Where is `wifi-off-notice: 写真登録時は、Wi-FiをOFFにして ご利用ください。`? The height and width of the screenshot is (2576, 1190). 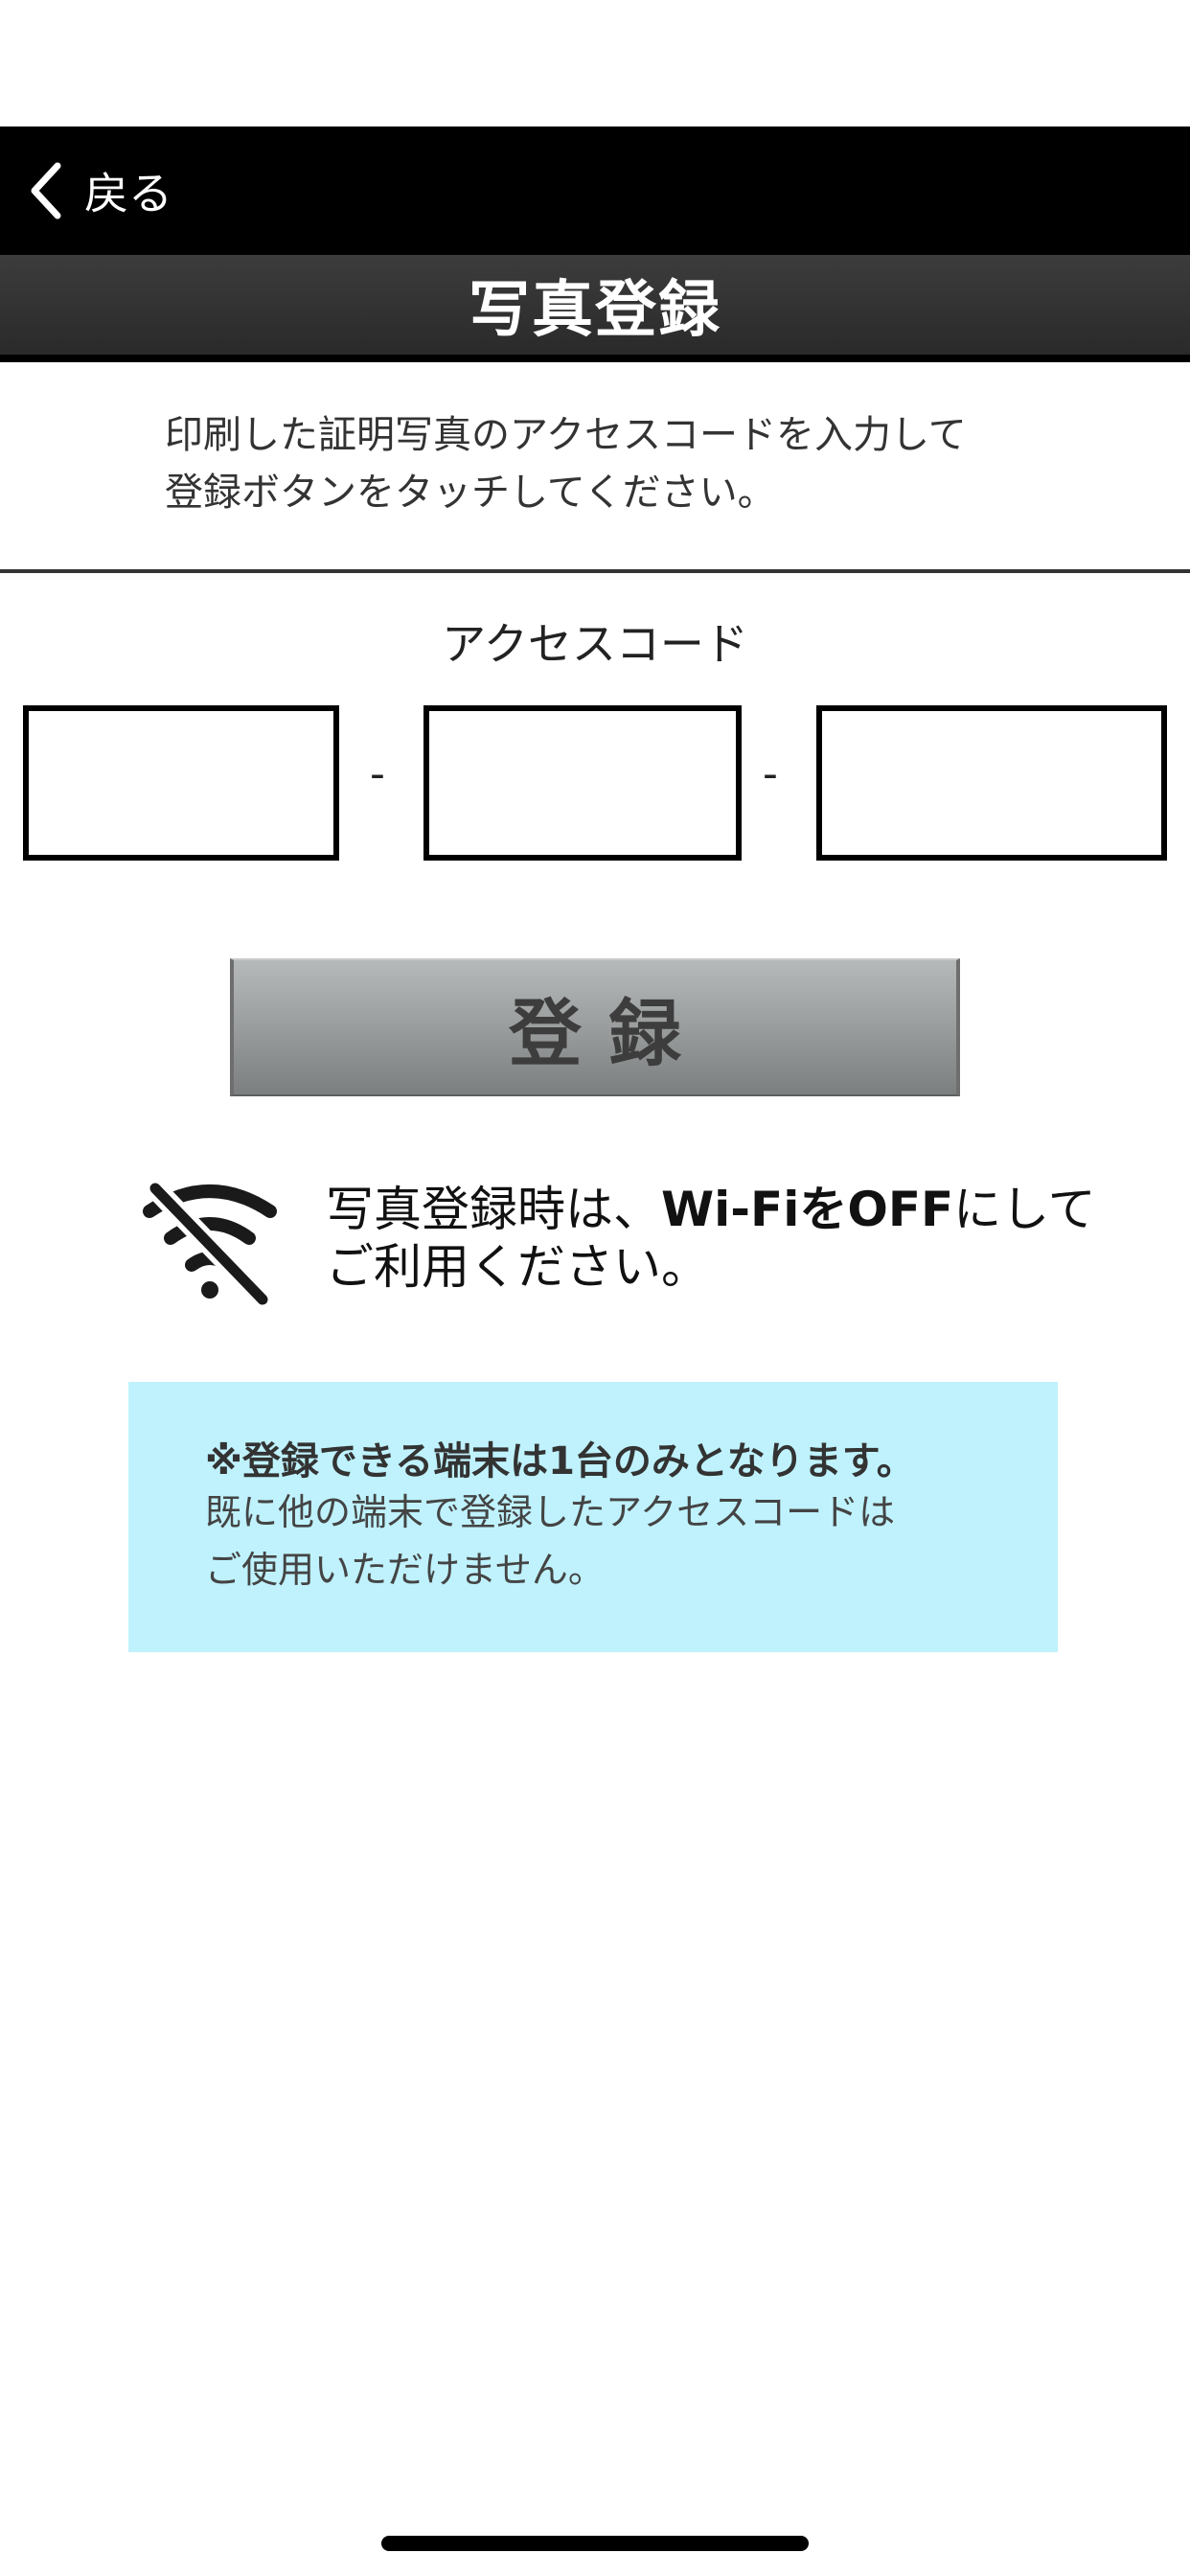
wifi-off-notice: 写真登録時は、Wi-FiをOFFにして ご利用ください。 is located at coordinates (747, 1238).